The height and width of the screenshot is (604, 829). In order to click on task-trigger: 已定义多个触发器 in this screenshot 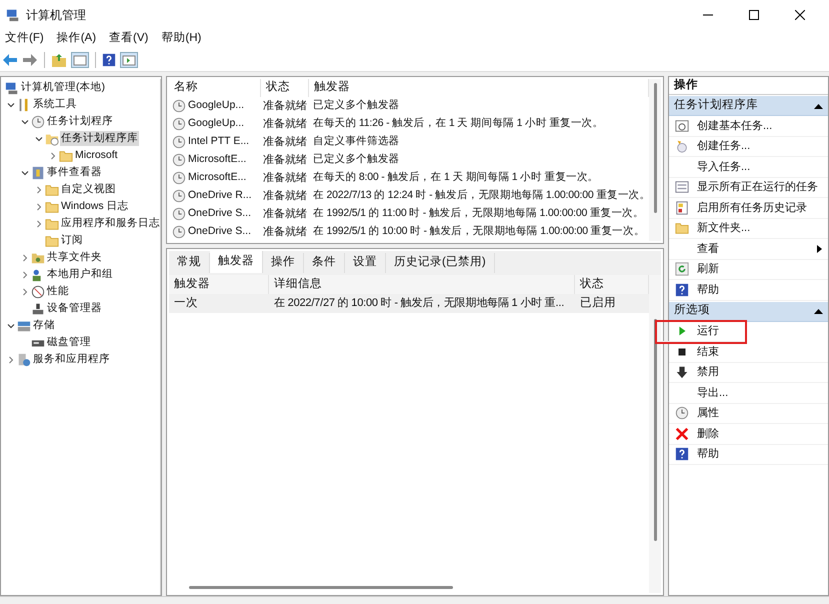, I will do `click(356, 106)`.